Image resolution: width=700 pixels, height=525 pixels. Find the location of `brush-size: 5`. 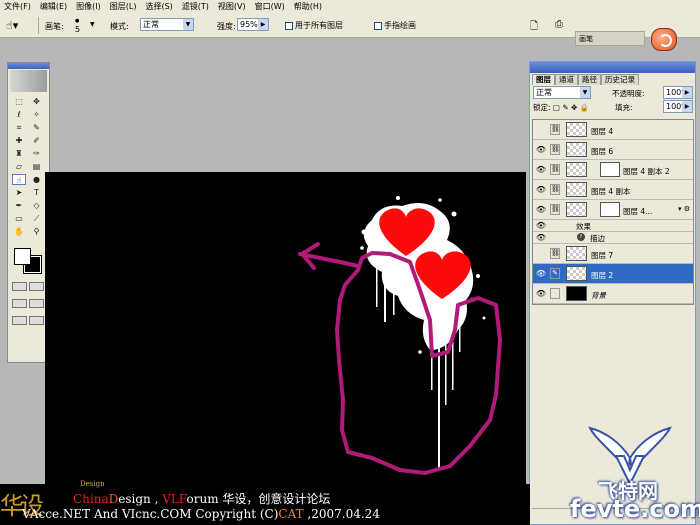

brush-size: 5 is located at coordinates (77, 29).